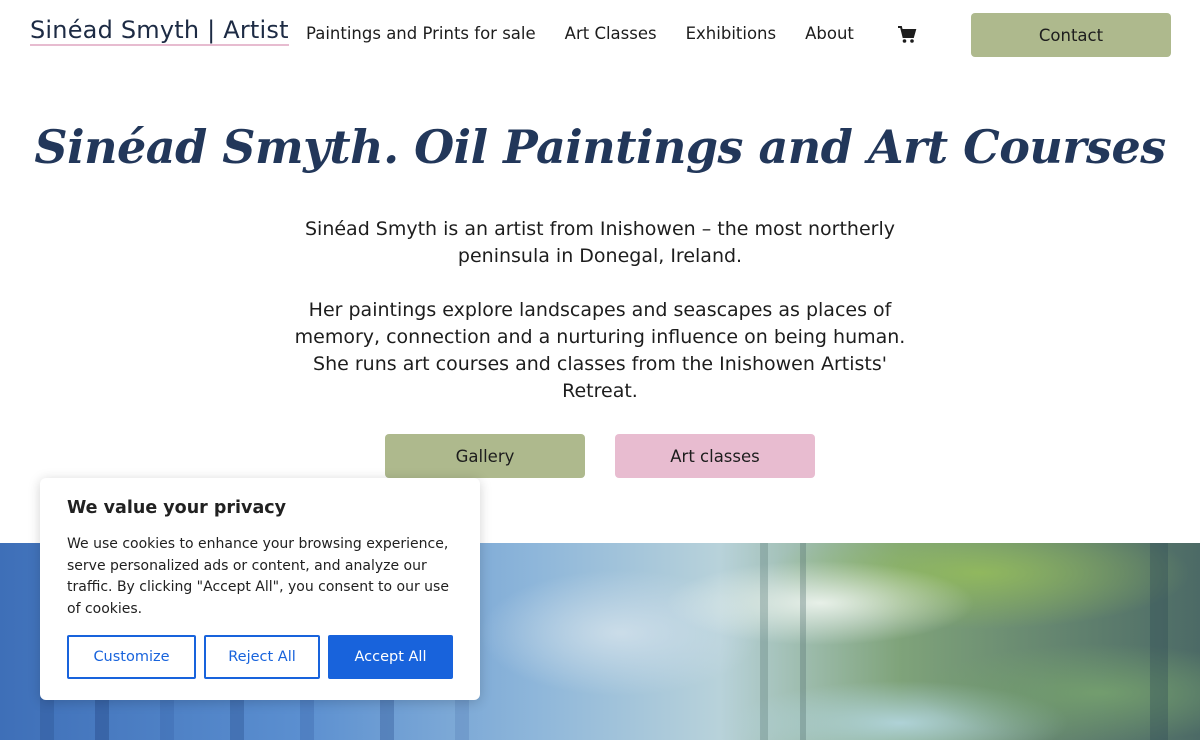  What do you see at coordinates (829, 34) in the screenshot?
I see `nav-item-about: About` at bounding box center [829, 34].